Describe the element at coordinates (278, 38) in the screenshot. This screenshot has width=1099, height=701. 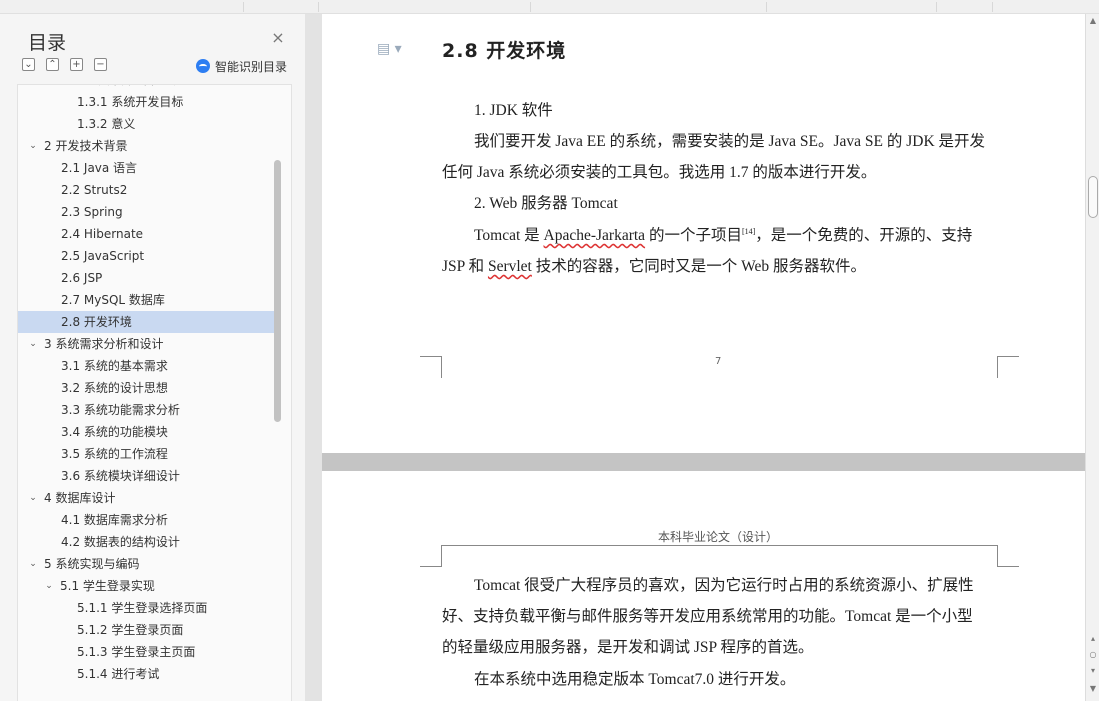
I see `close-icon: ×` at that location.